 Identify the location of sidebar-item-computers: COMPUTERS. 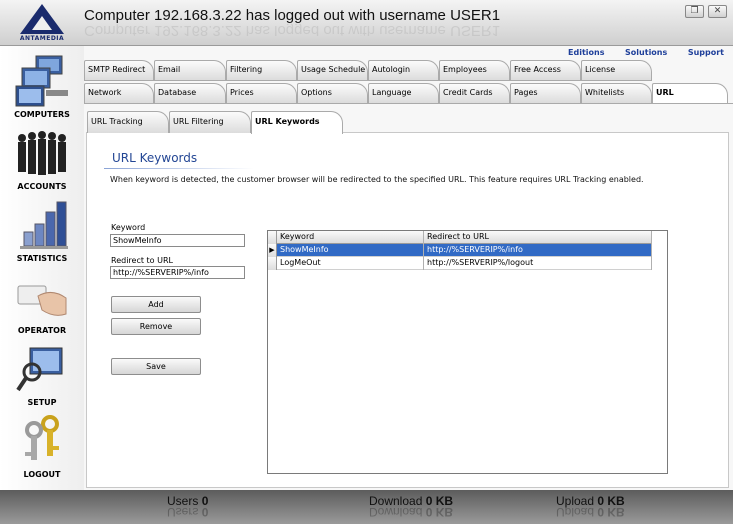
(42, 86).